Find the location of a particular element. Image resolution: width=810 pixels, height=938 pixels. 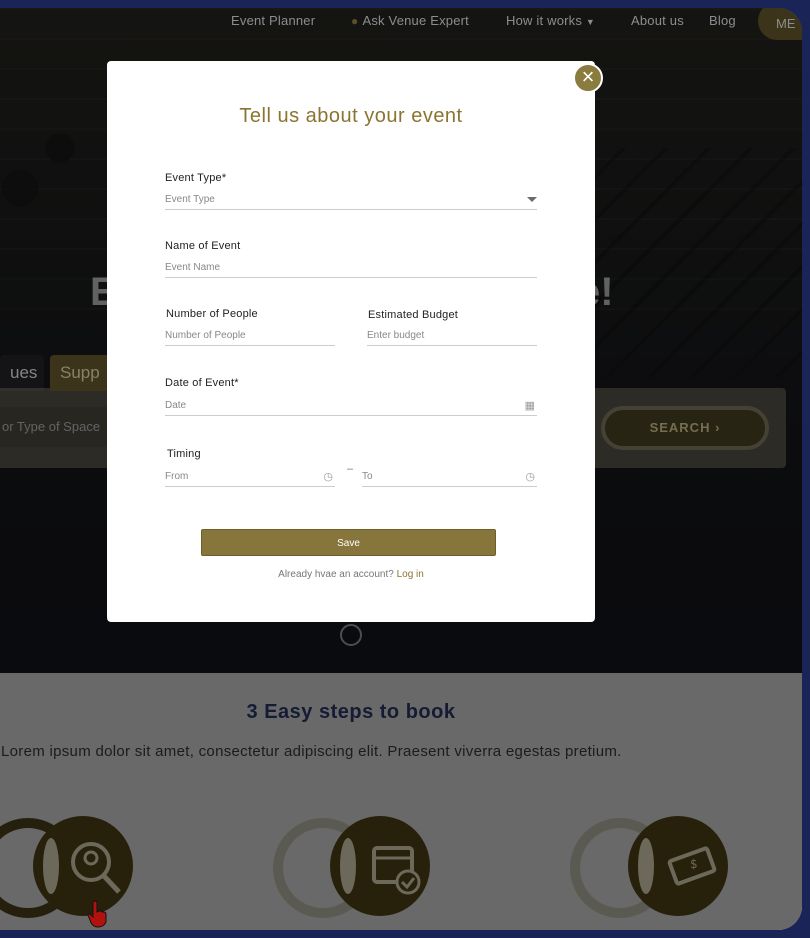

login-link: Log in is located at coordinates (410, 574).